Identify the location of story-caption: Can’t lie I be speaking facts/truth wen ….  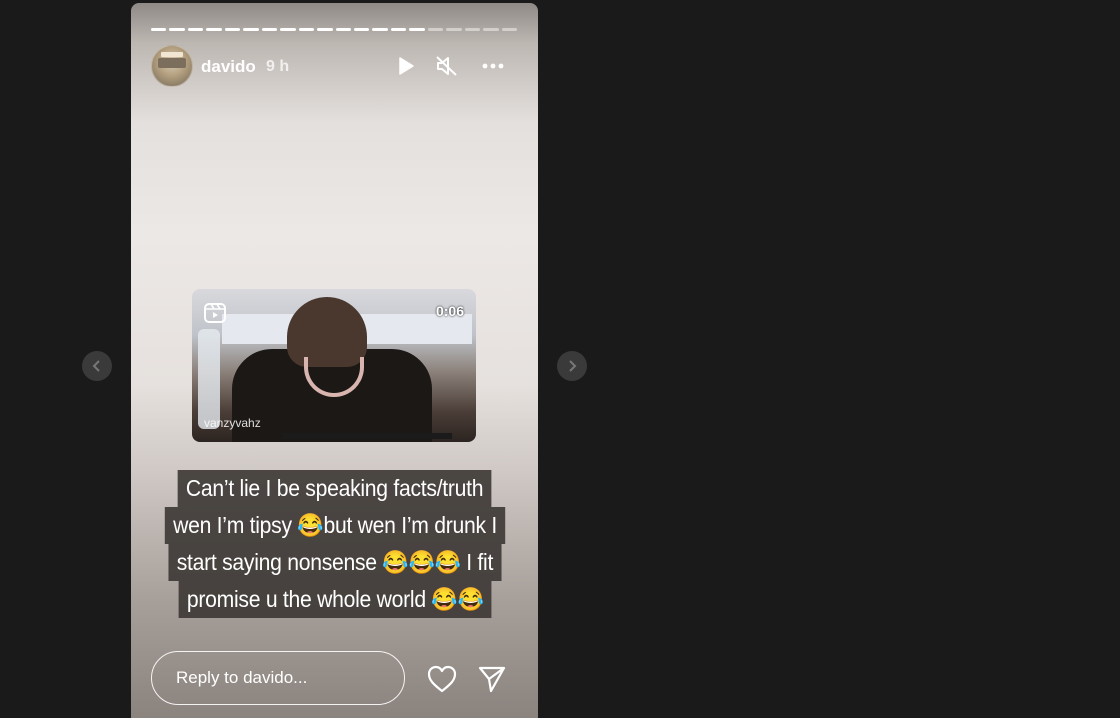
(335, 544).